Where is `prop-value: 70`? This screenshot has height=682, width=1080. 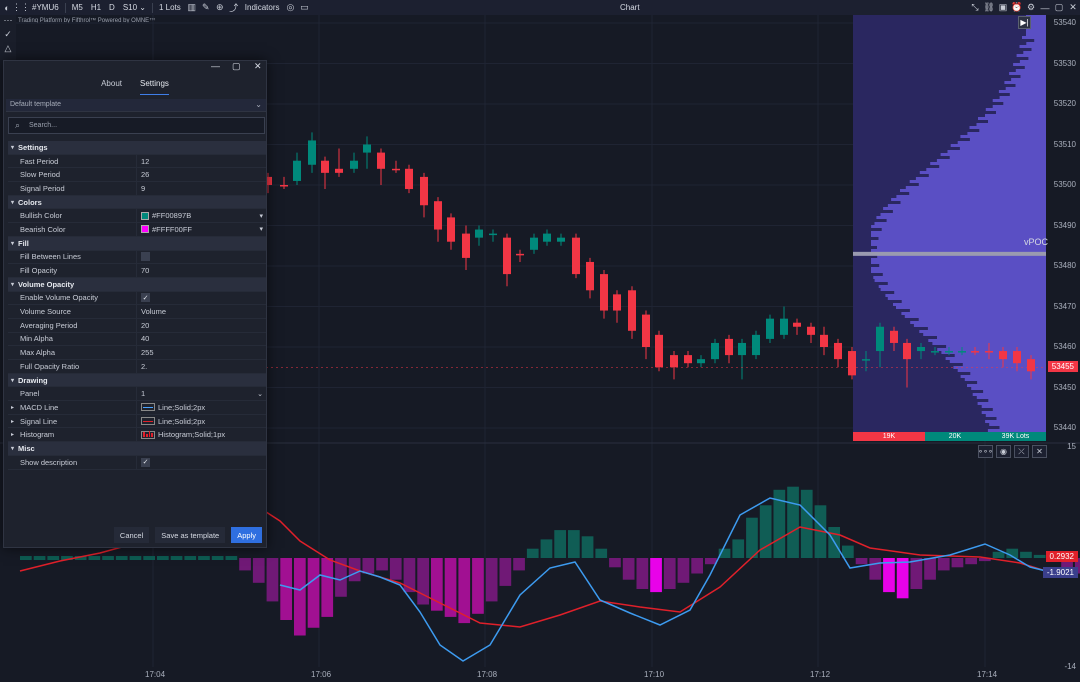 prop-value: 70 is located at coordinates (201, 270).